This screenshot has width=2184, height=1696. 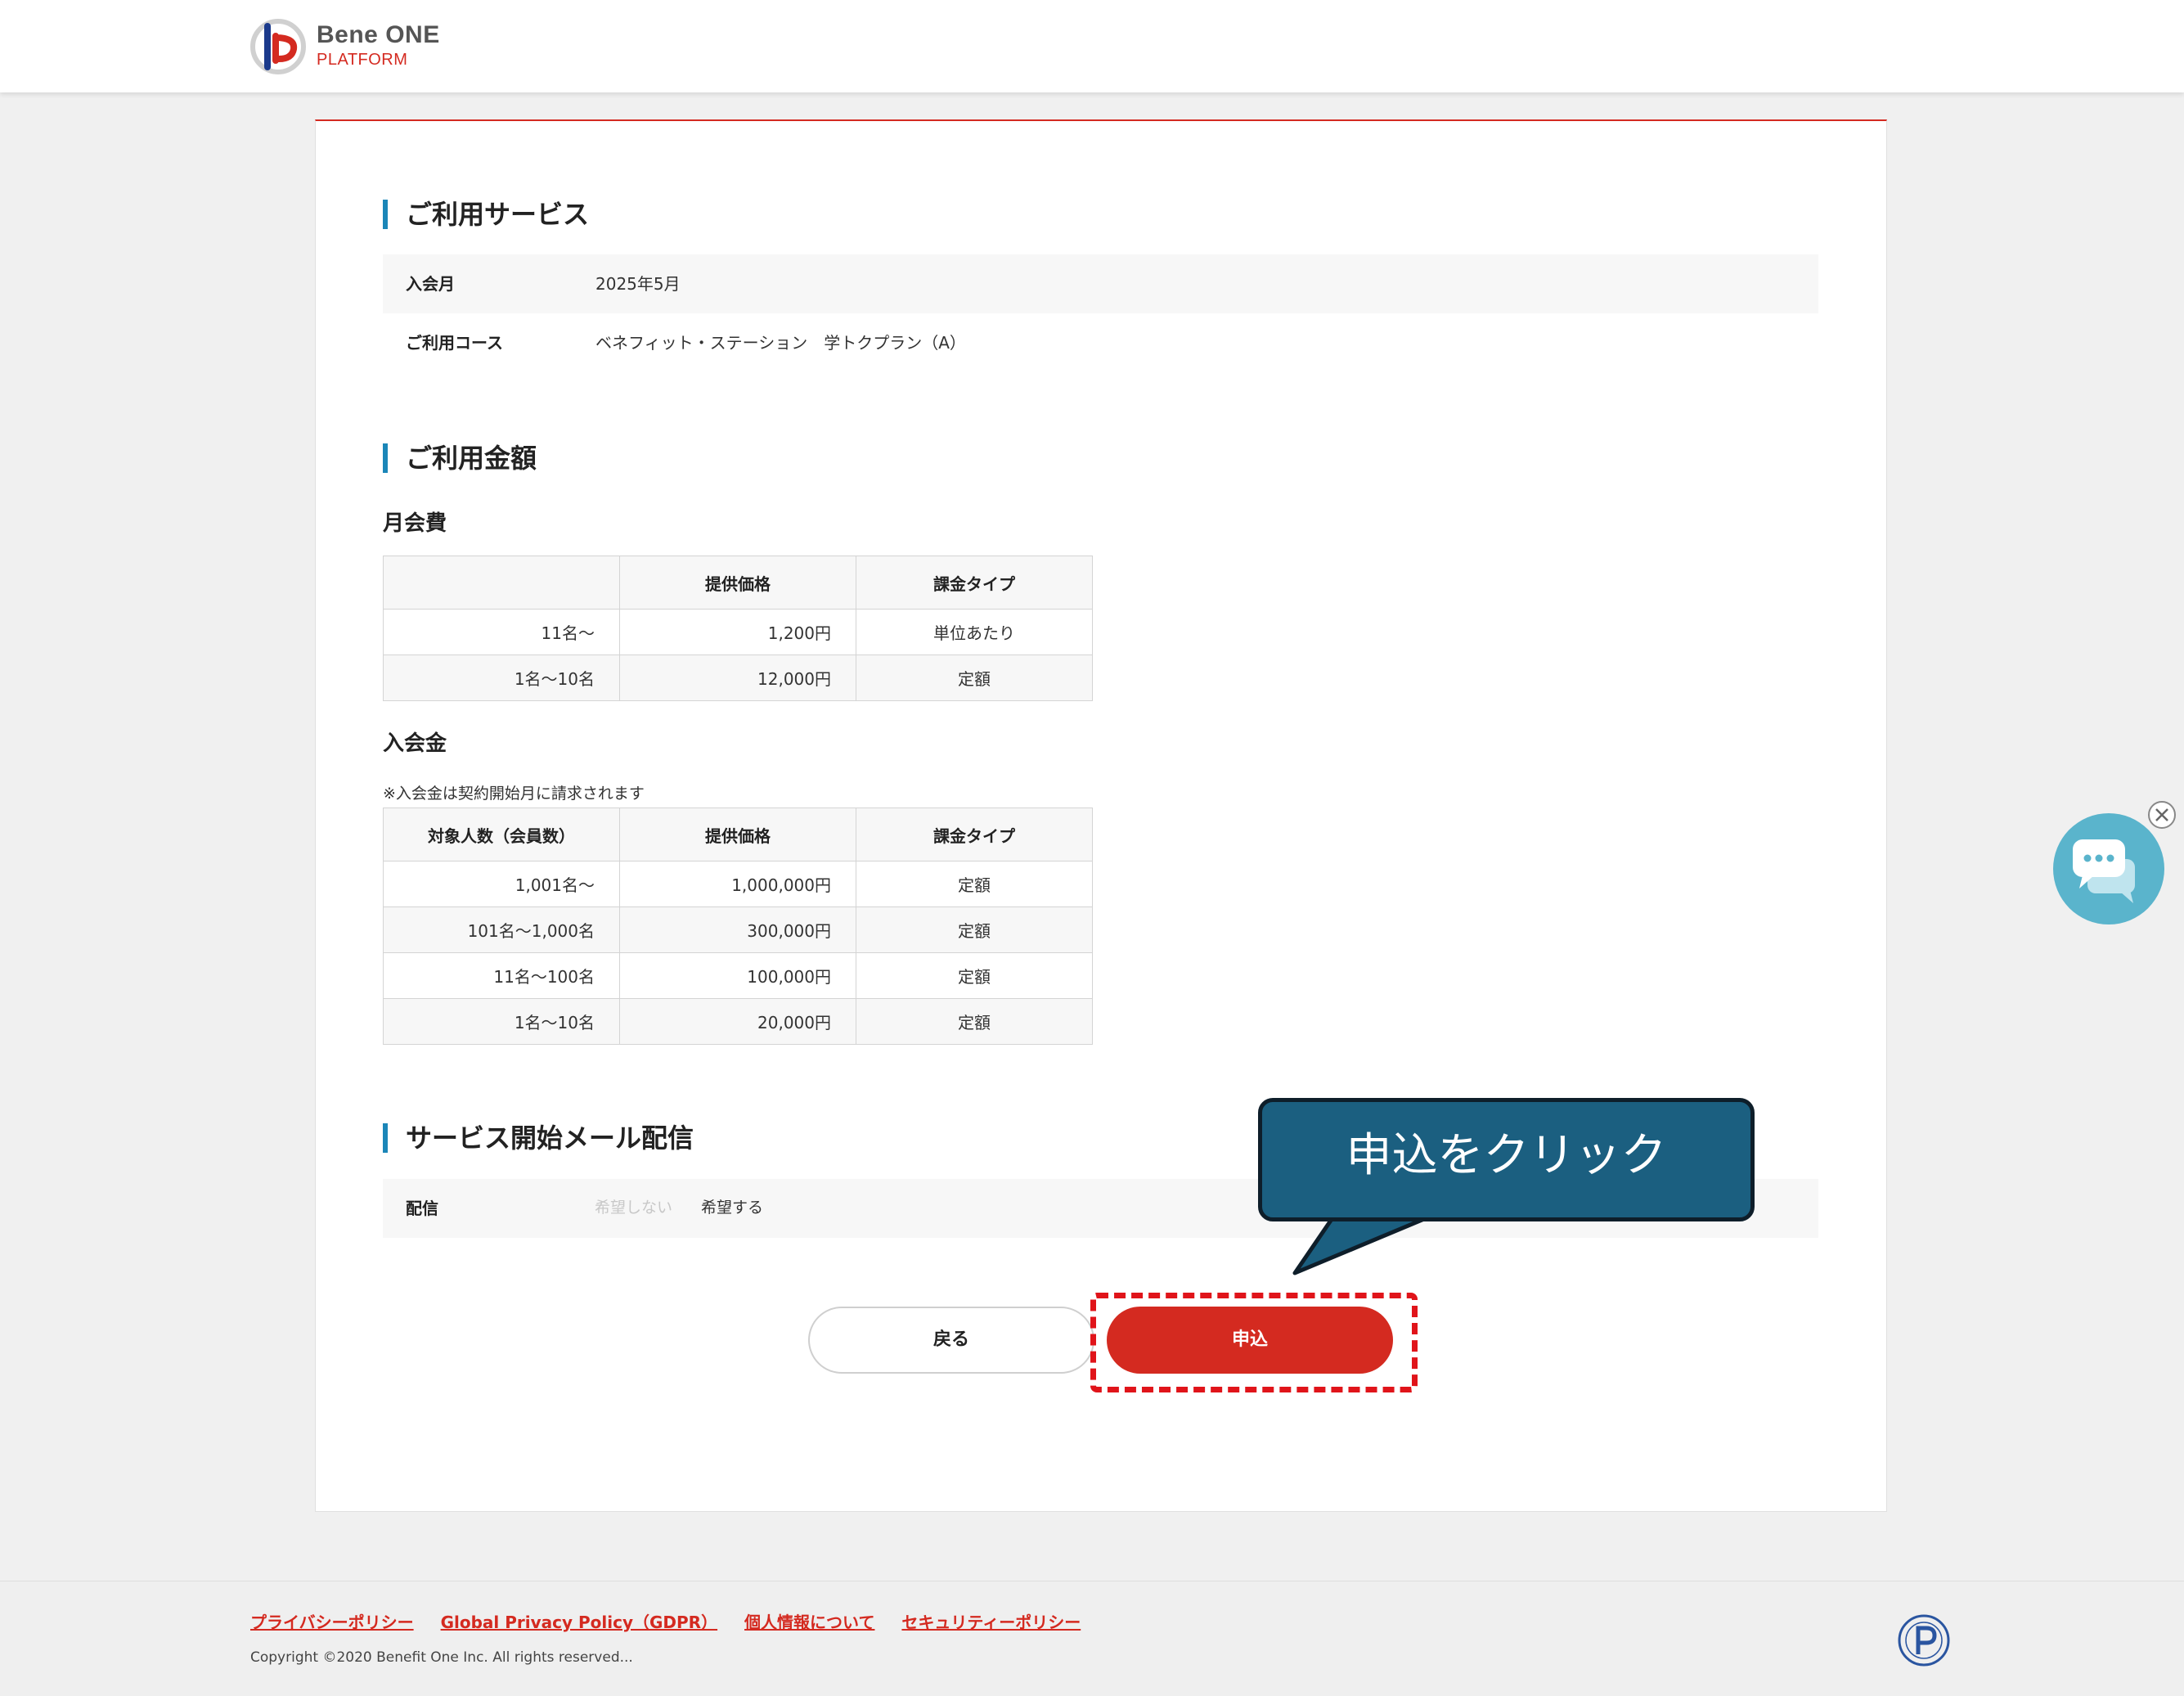 I want to click on brand-name: Bene ONE, so click(x=379, y=34).